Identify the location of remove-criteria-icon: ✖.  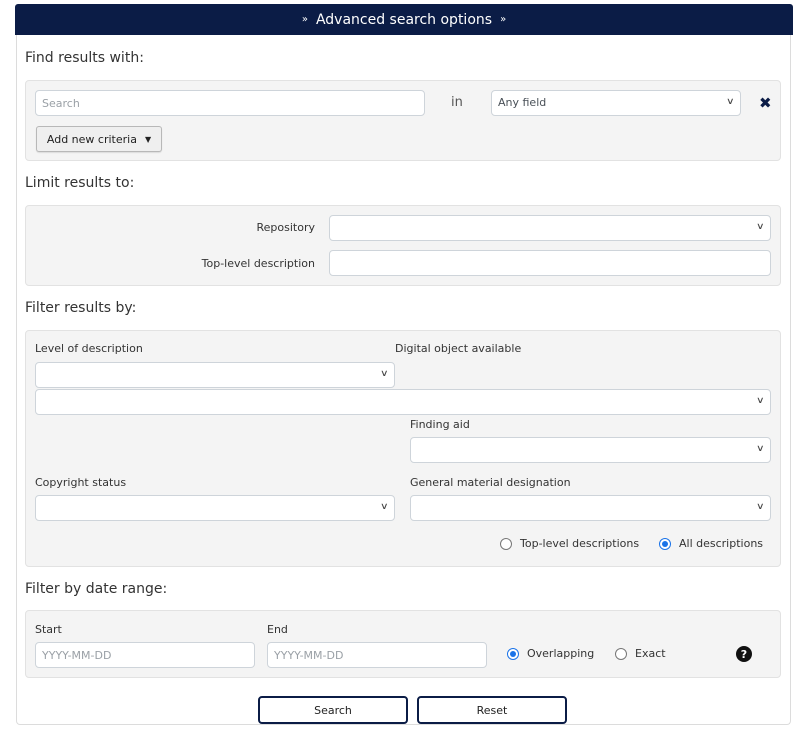
(765, 103).